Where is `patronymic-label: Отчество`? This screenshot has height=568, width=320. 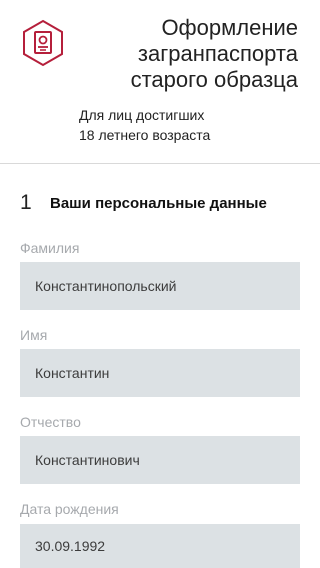
patronymic-label: Отчество is located at coordinates (50, 422).